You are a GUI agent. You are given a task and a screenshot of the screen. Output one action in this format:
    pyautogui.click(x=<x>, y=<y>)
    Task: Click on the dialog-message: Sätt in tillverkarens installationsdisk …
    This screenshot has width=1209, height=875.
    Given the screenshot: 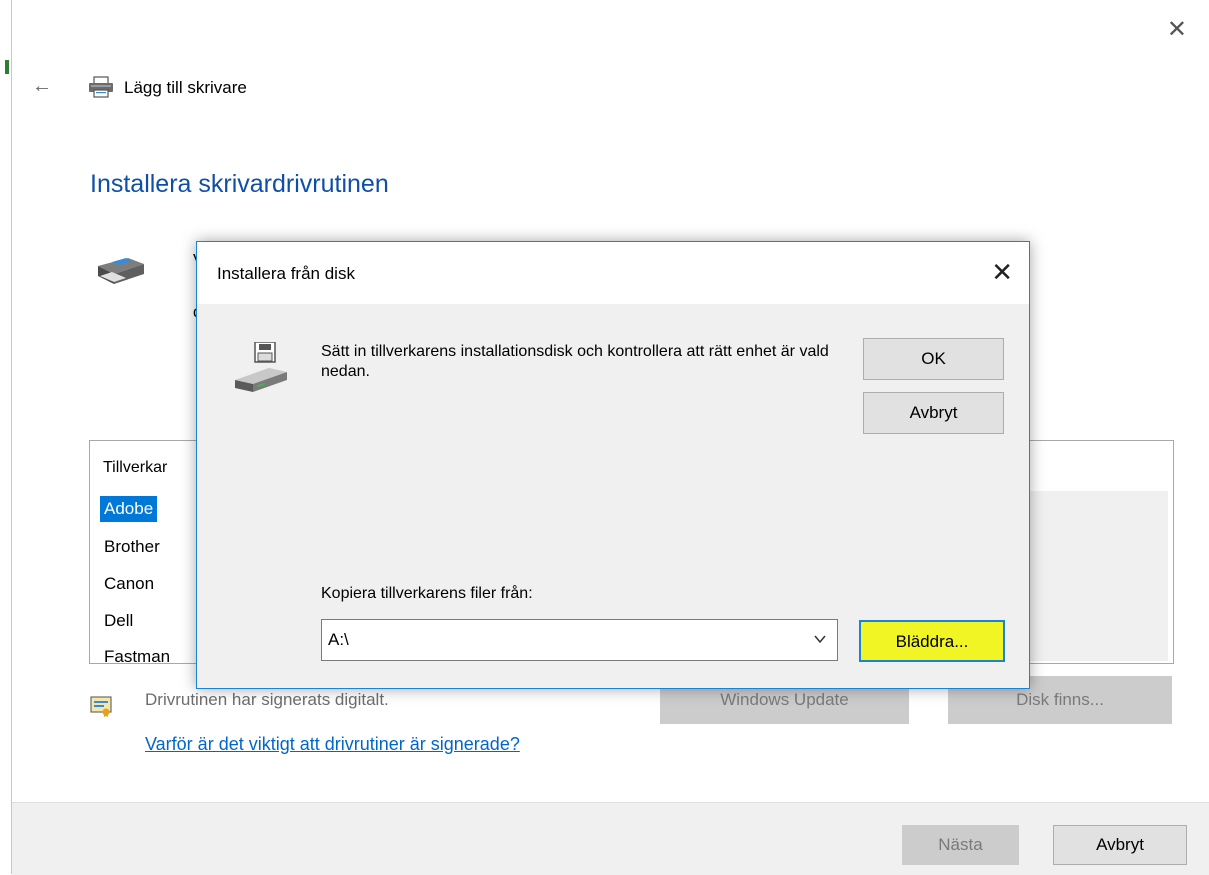 What is the action you would take?
    pyautogui.click(x=575, y=361)
    